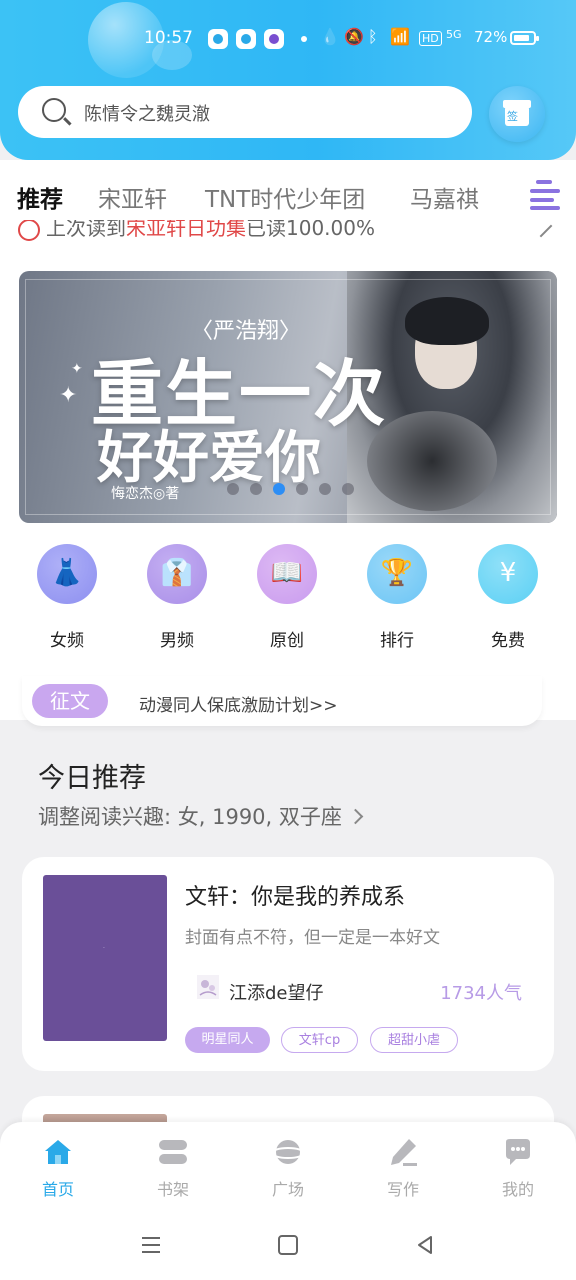 This screenshot has width=576, height=1280. What do you see at coordinates (276, 992) in the screenshot?
I see `book-author: 江添de望仔` at bounding box center [276, 992].